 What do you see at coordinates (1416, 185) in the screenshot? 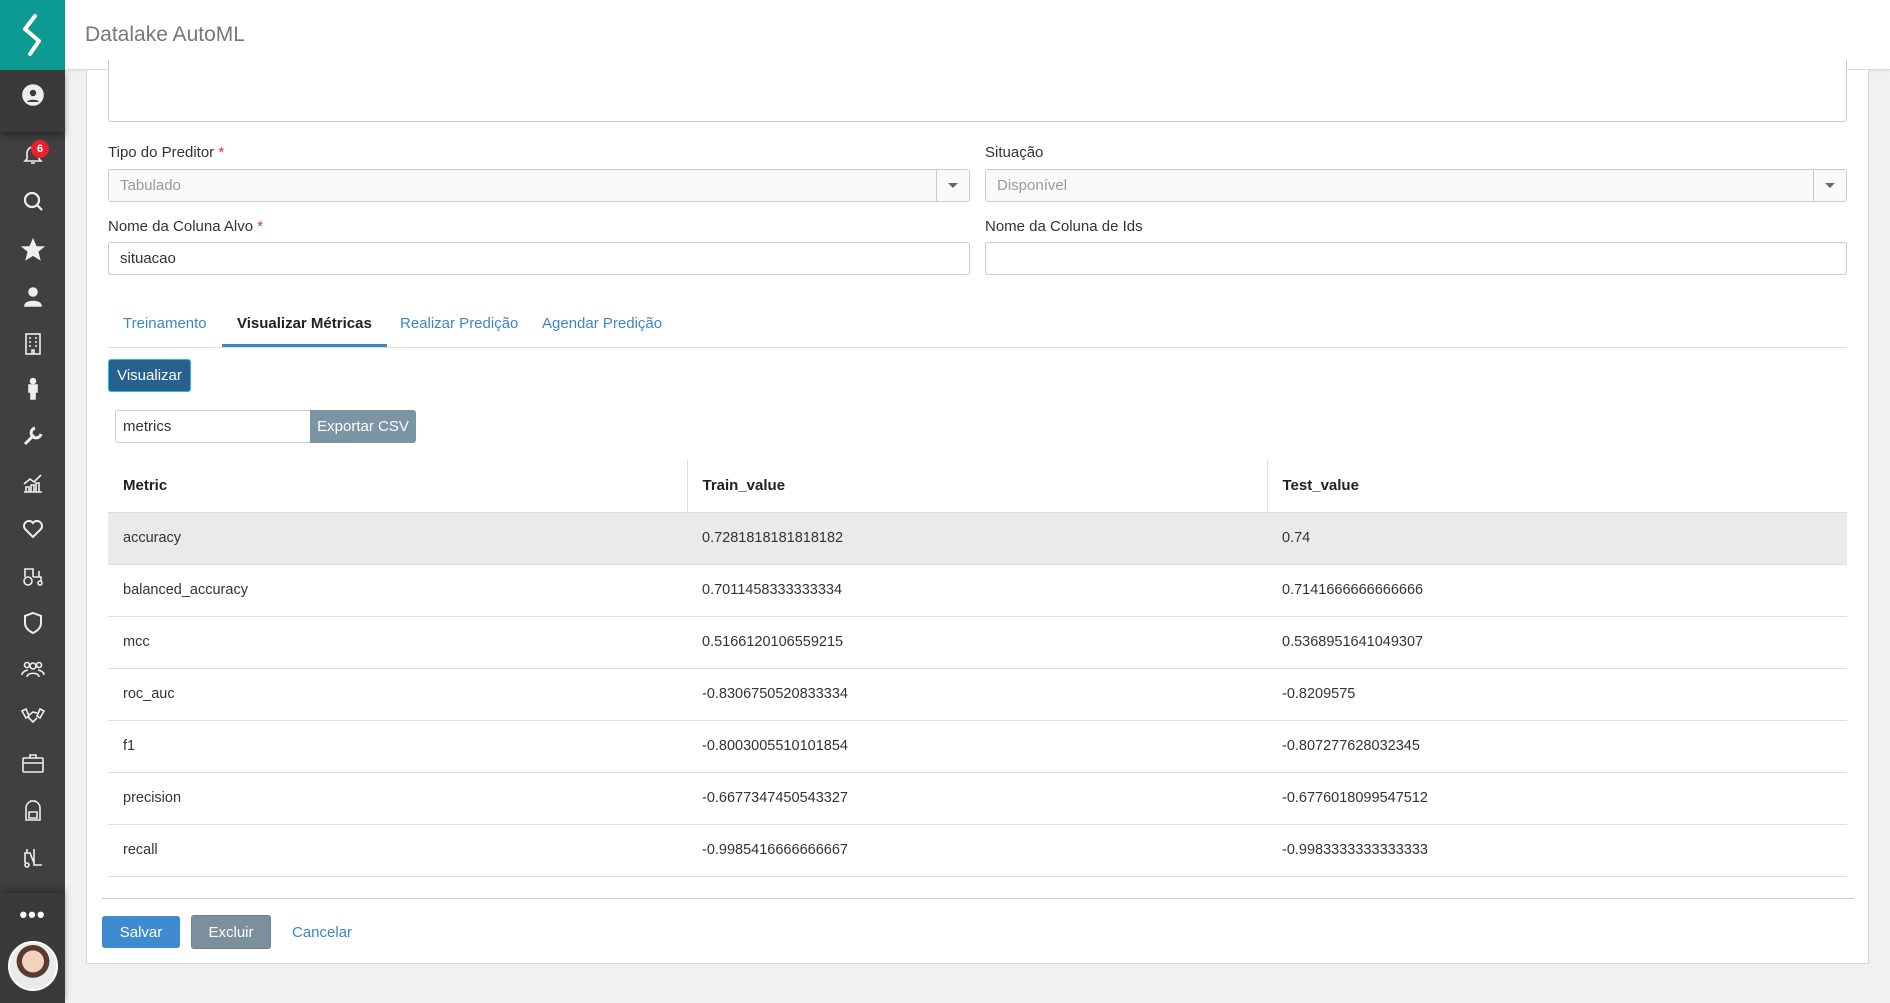
I see `situacao-select: Disponível` at bounding box center [1416, 185].